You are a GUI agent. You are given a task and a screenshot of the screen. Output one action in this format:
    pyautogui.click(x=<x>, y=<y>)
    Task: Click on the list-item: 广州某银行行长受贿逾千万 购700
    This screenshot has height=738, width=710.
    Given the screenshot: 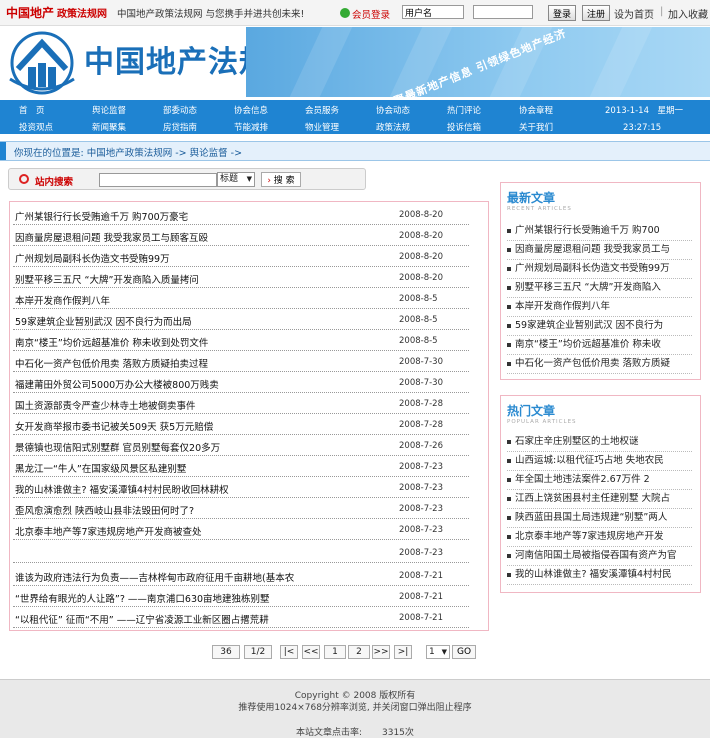 What is the action you would take?
    pyautogui.click(x=599, y=231)
    